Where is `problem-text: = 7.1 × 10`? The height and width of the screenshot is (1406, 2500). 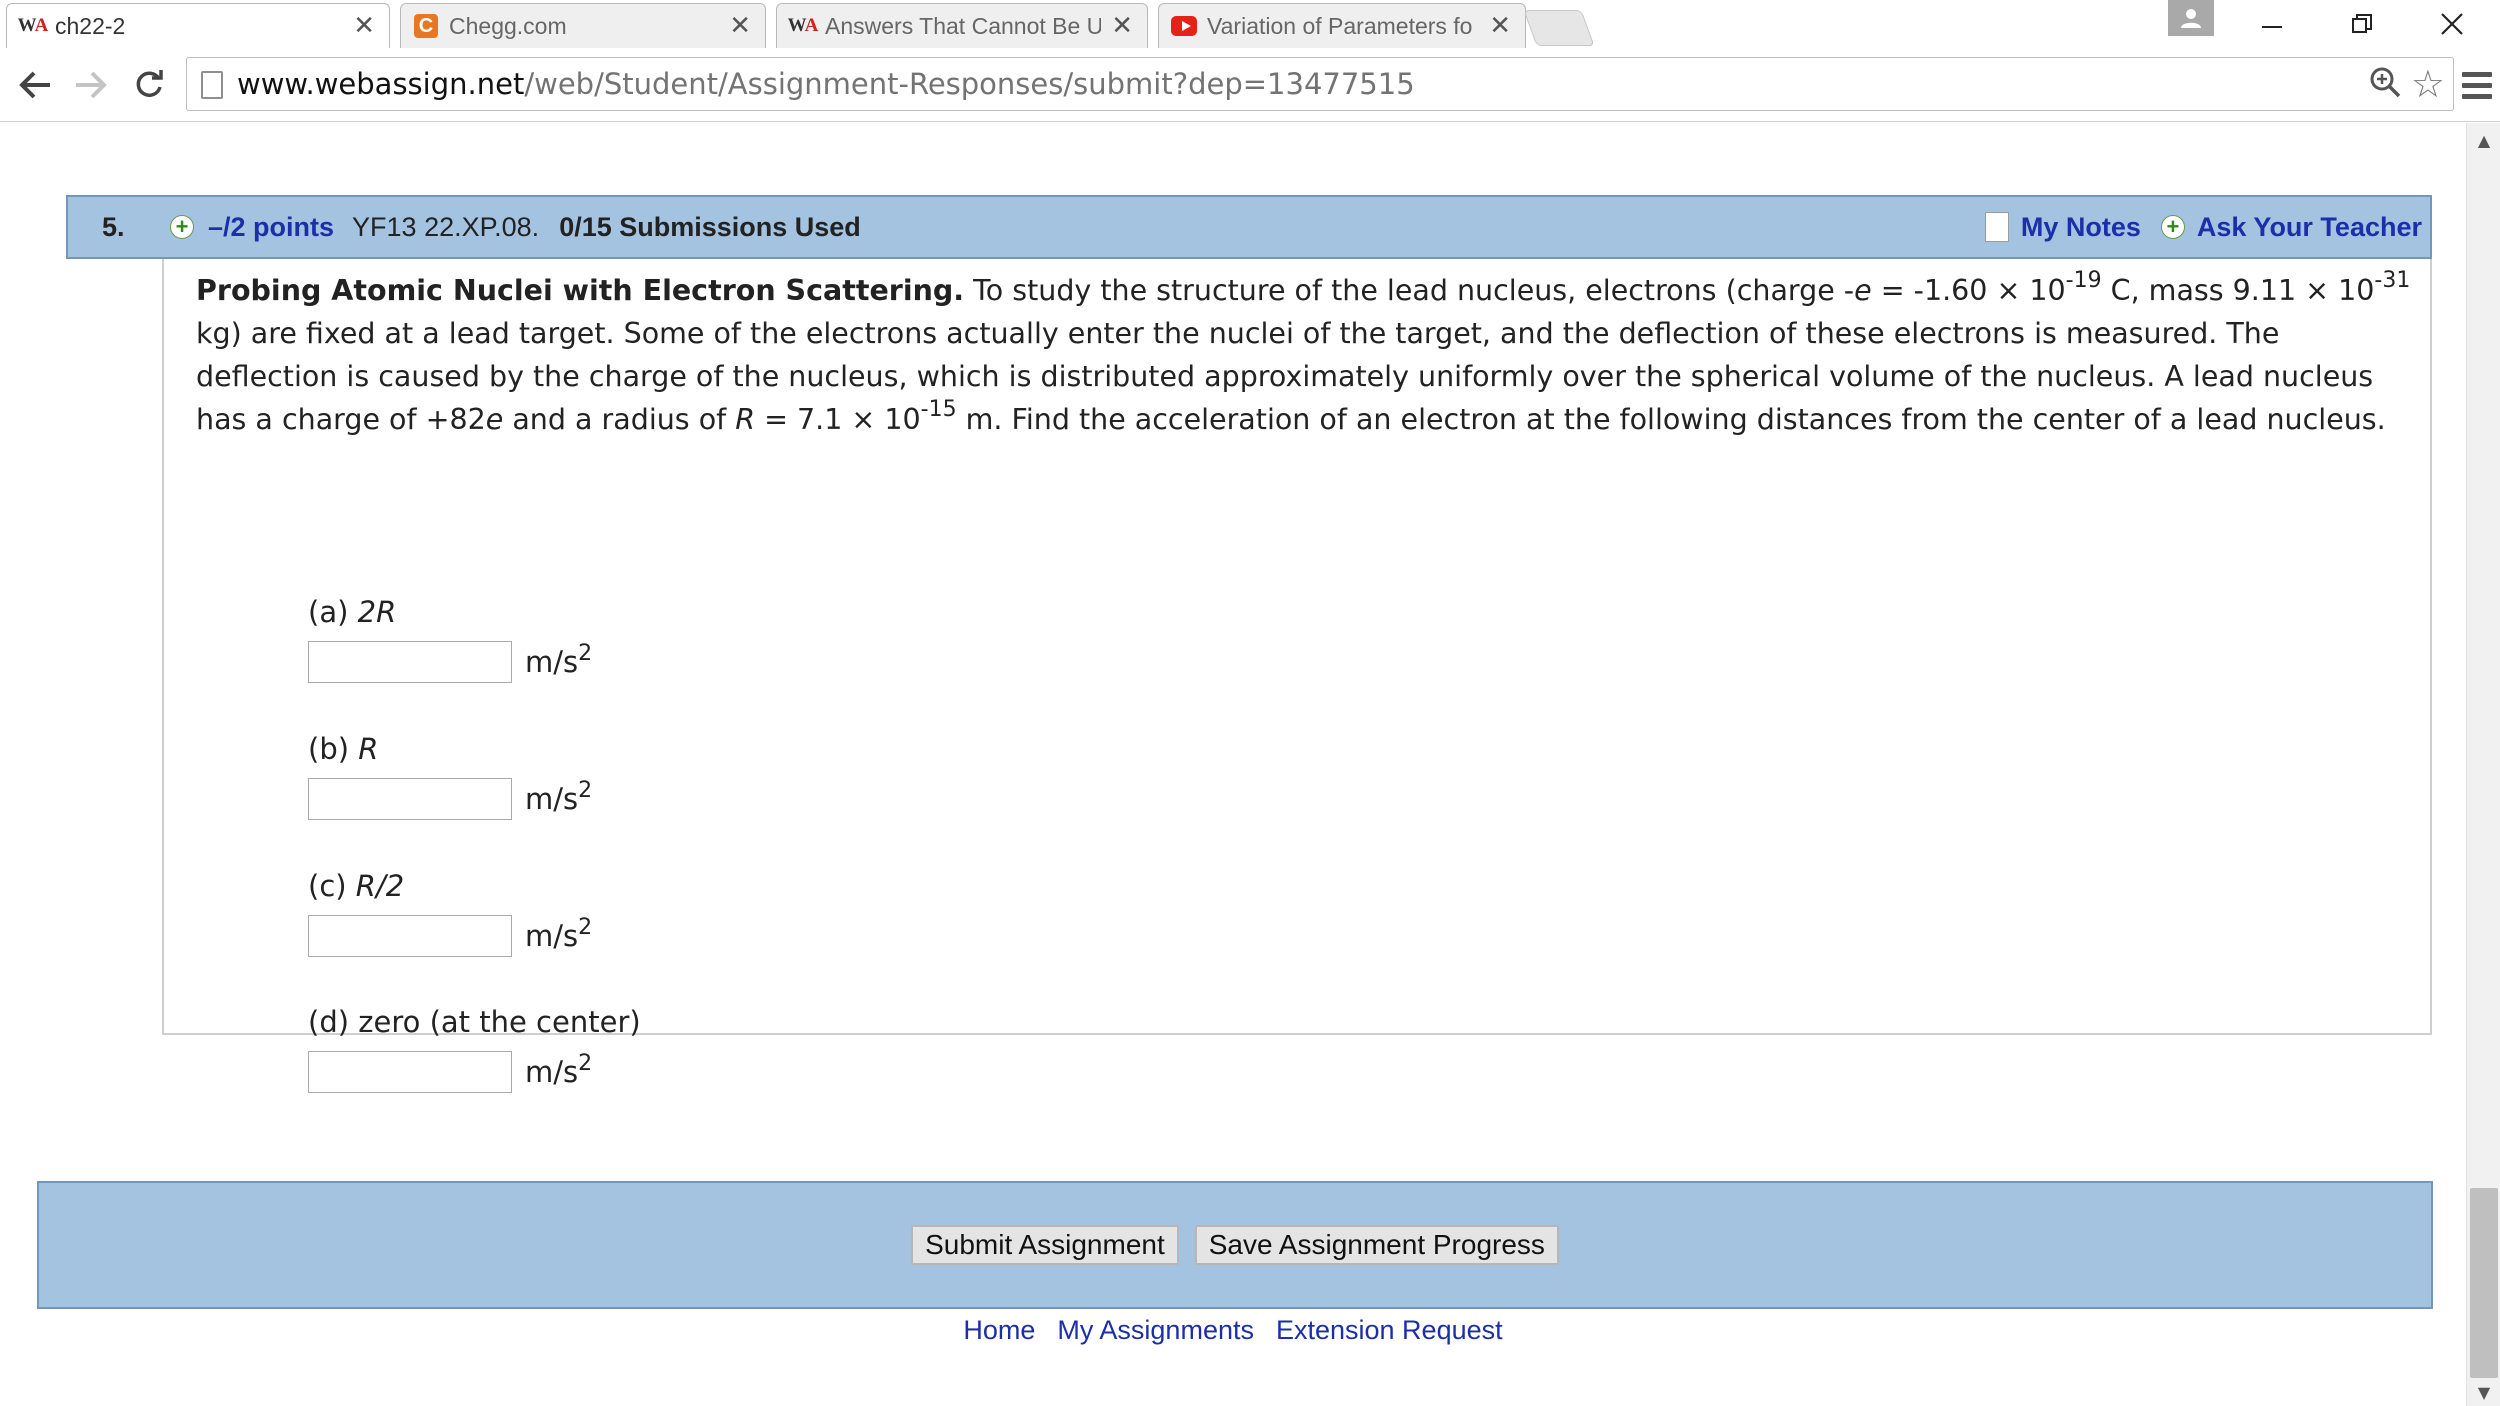 problem-text: = 7.1 × 10 is located at coordinates (838, 419).